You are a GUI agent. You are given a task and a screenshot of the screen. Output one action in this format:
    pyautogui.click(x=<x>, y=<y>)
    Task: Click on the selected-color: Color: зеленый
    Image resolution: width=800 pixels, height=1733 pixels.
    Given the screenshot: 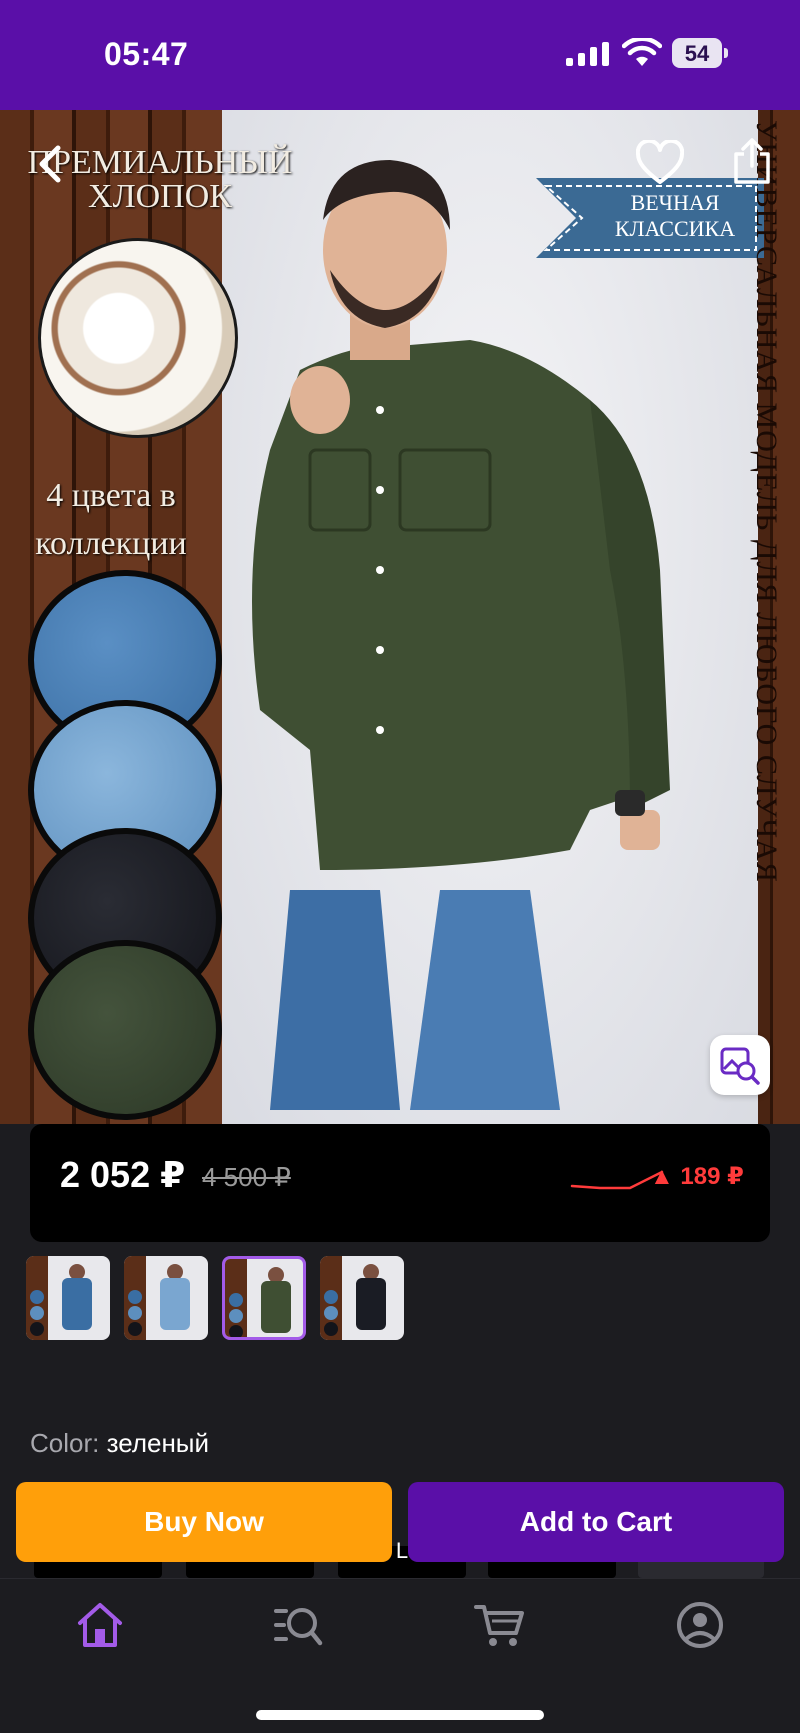 What is the action you would take?
    pyautogui.click(x=119, y=1443)
    